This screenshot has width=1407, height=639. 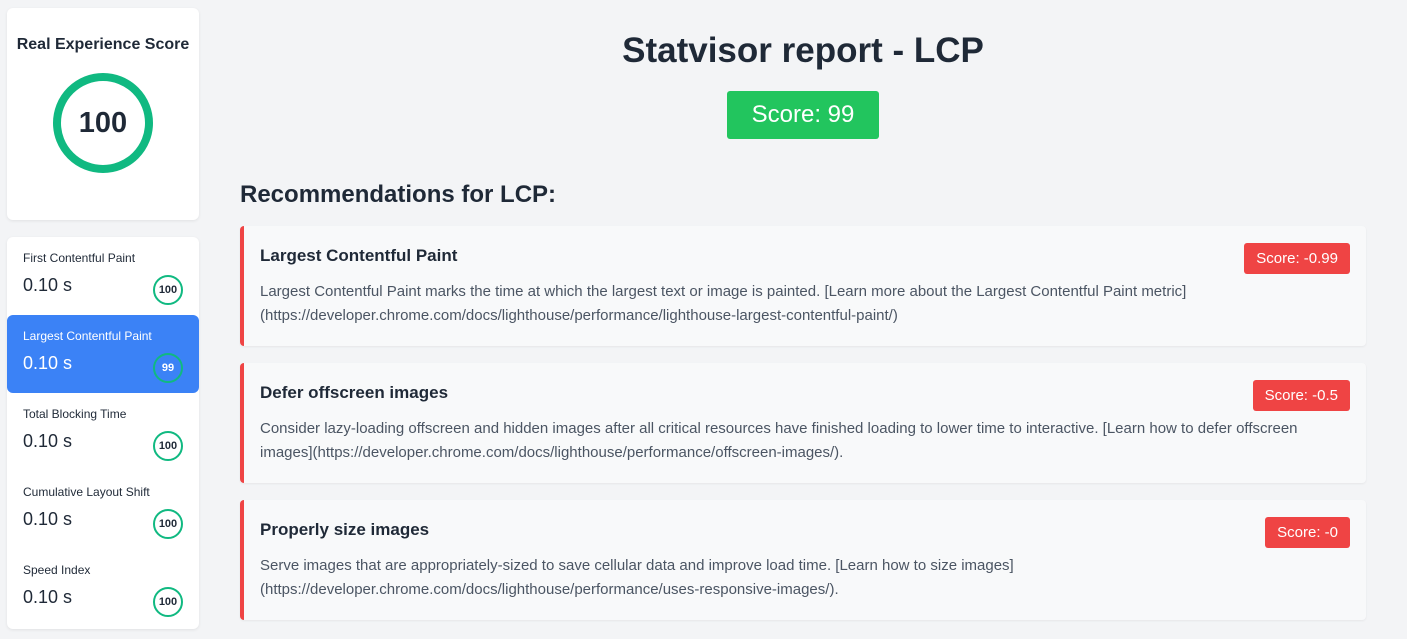 What do you see at coordinates (86, 492) in the screenshot?
I see `metric-name: Cumulative Layout Shift` at bounding box center [86, 492].